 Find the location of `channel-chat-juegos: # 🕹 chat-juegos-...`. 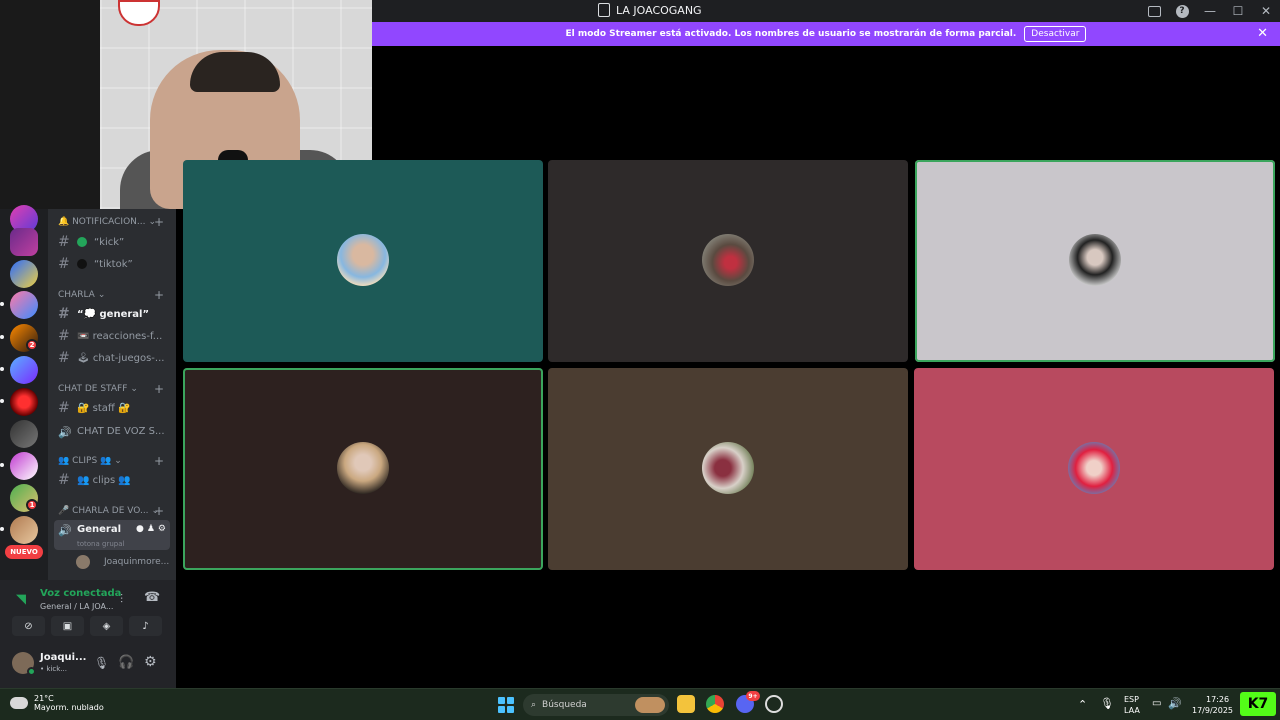

channel-chat-juegos: # 🕹 chat-juegos-... is located at coordinates (114, 358).